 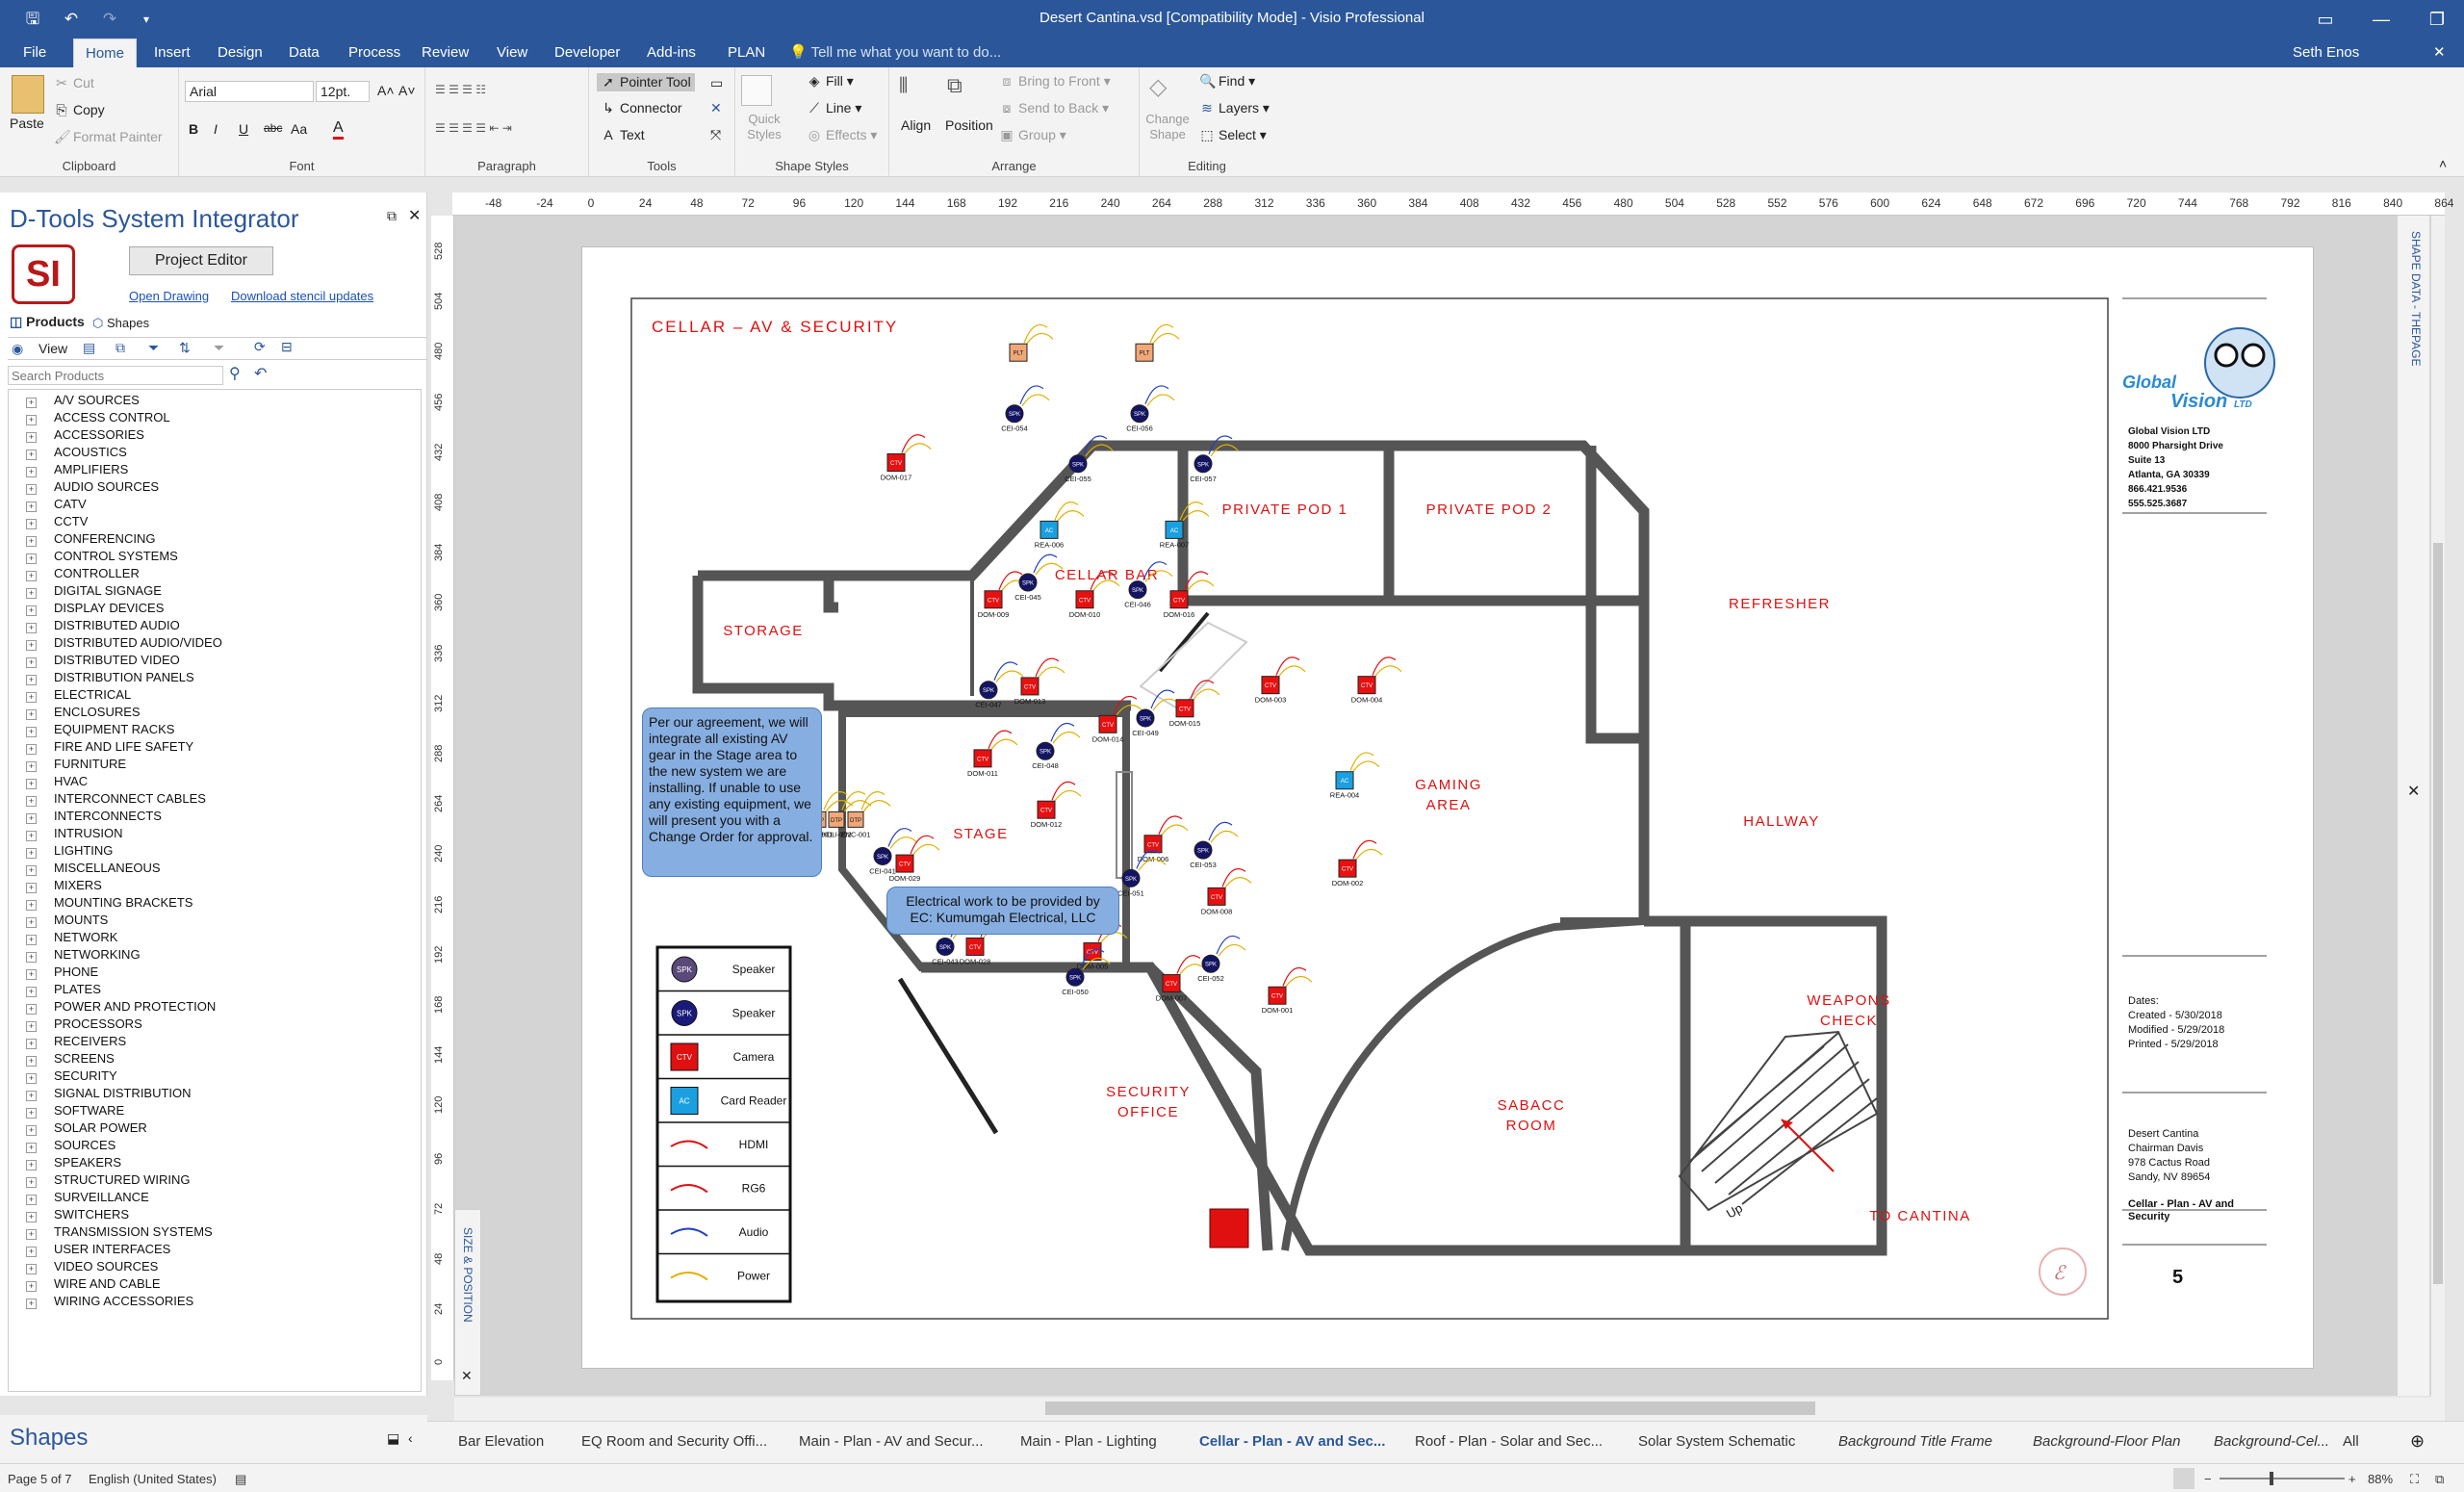 I want to click on list-view-icon: ▤, so click(x=89, y=348).